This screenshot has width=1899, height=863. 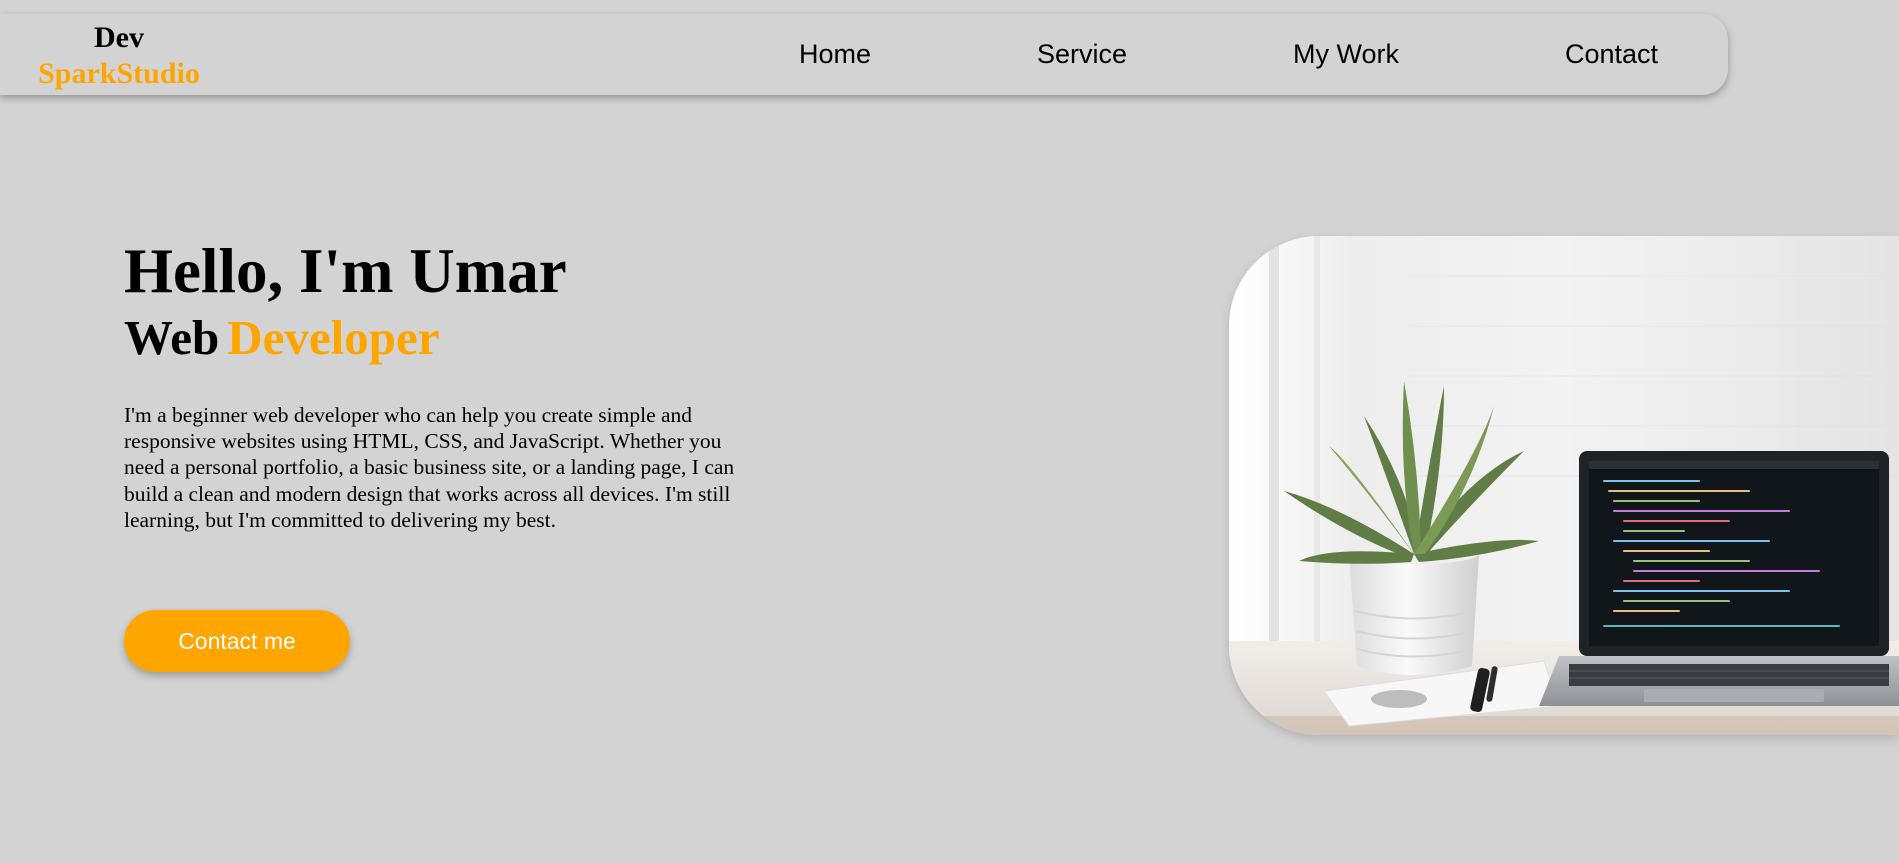 I want to click on hero-role: Web Developer, so click(x=282, y=338).